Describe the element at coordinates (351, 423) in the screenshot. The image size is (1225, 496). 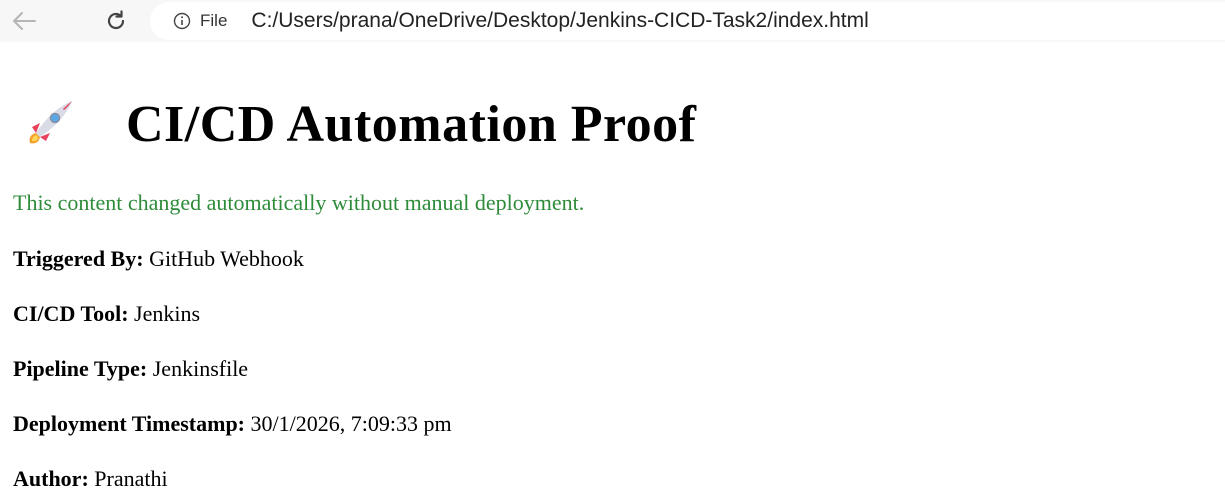
I see `deployment-timestamp-value: 30/1/2026, 7:09:33 pm` at that location.